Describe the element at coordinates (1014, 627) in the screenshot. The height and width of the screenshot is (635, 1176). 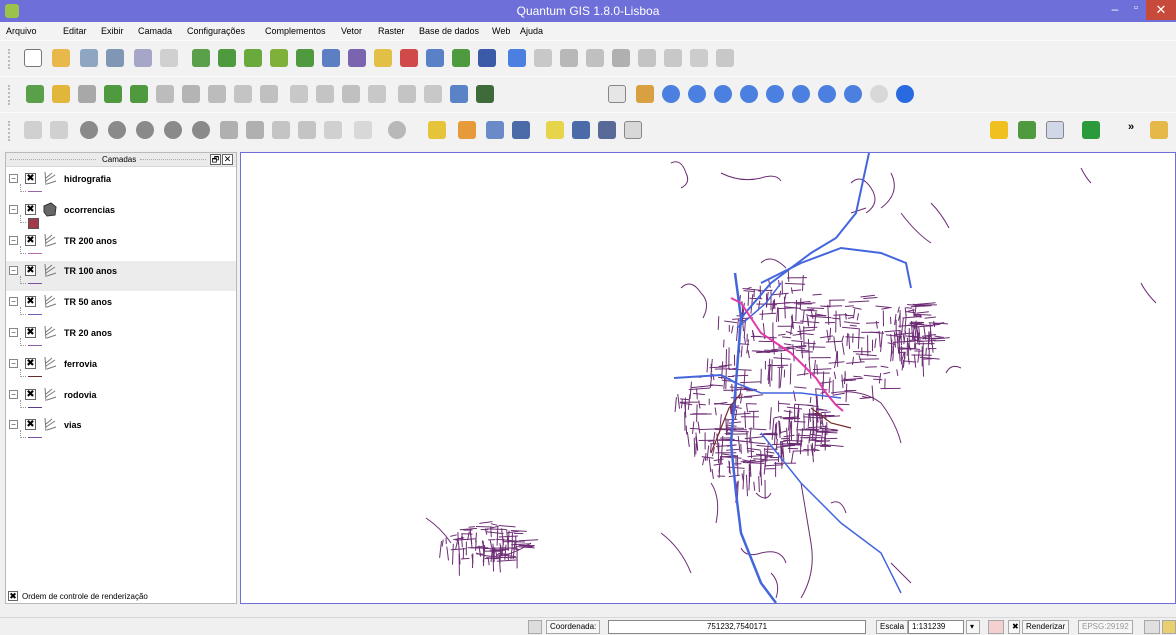
I see `render-checkbox: ✖` at that location.